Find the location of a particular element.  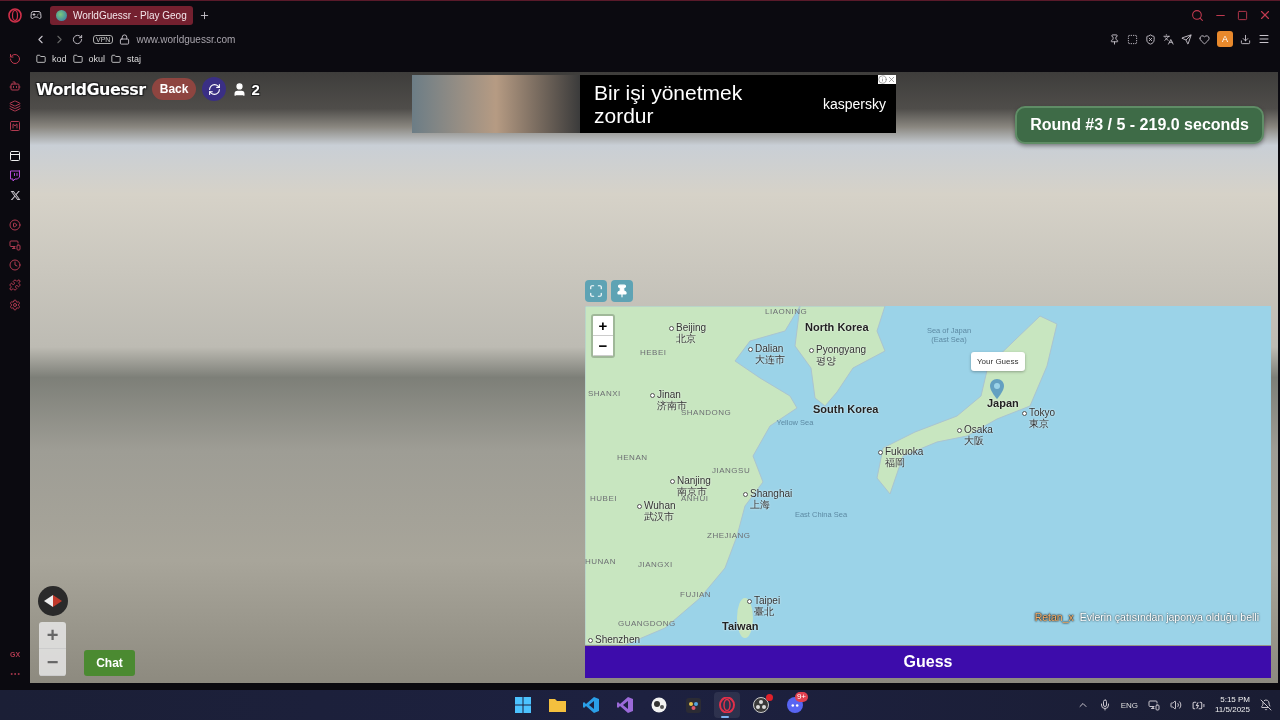

layers-icon is located at coordinates (15, 106).